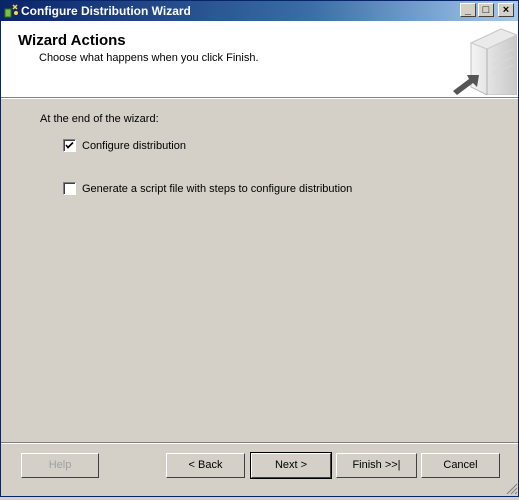 The height and width of the screenshot is (500, 519). What do you see at coordinates (259, 11) in the screenshot?
I see `title-bar: Configure Distribution Wizard _ □ ×` at bounding box center [259, 11].